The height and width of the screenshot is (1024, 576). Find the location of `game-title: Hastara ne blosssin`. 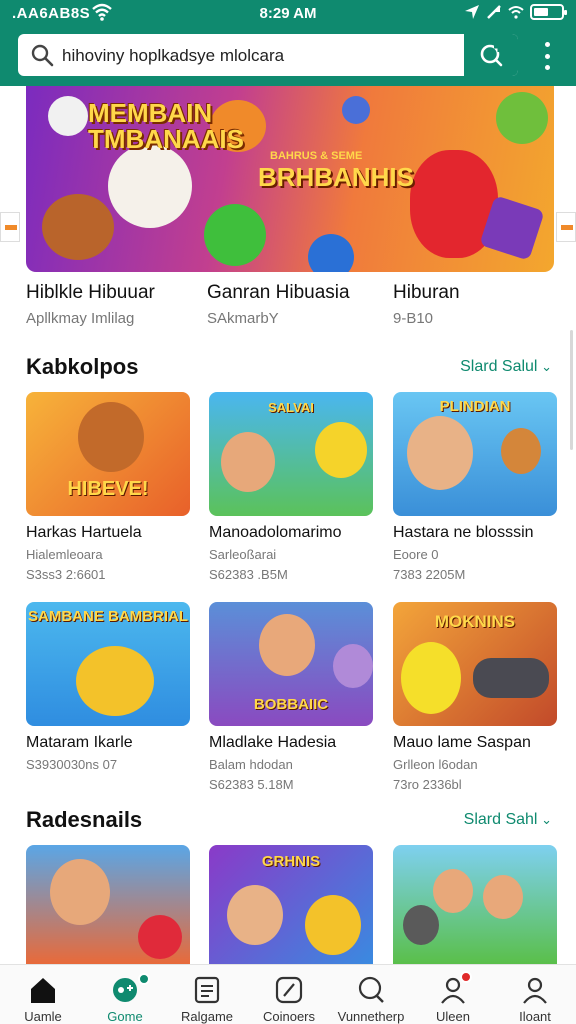

game-title: Hastara ne blosssin is located at coordinates (463, 532).